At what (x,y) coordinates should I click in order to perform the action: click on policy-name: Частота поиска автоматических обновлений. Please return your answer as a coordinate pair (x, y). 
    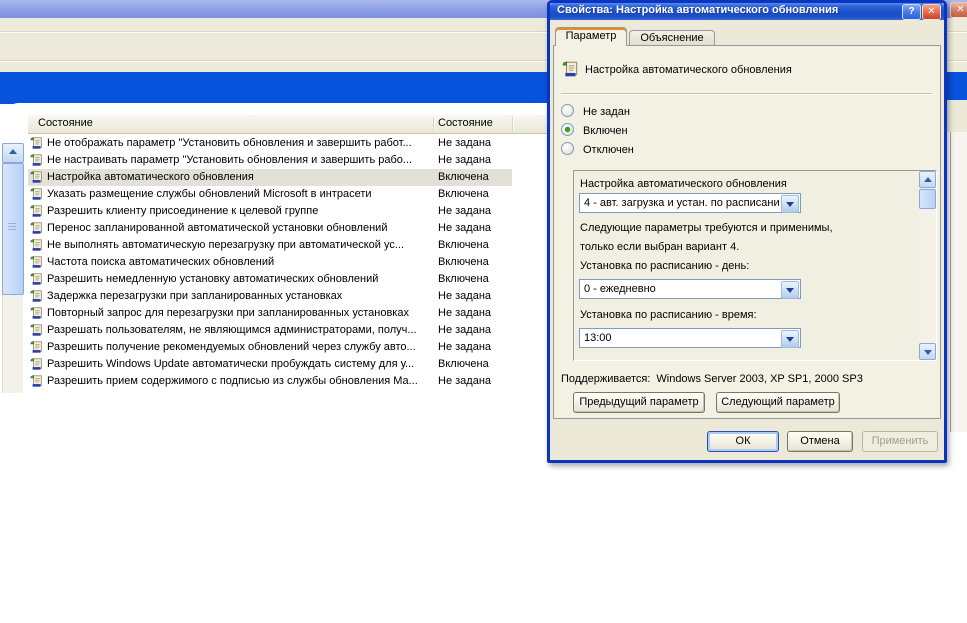
    Looking at the image, I should click on (161, 262).